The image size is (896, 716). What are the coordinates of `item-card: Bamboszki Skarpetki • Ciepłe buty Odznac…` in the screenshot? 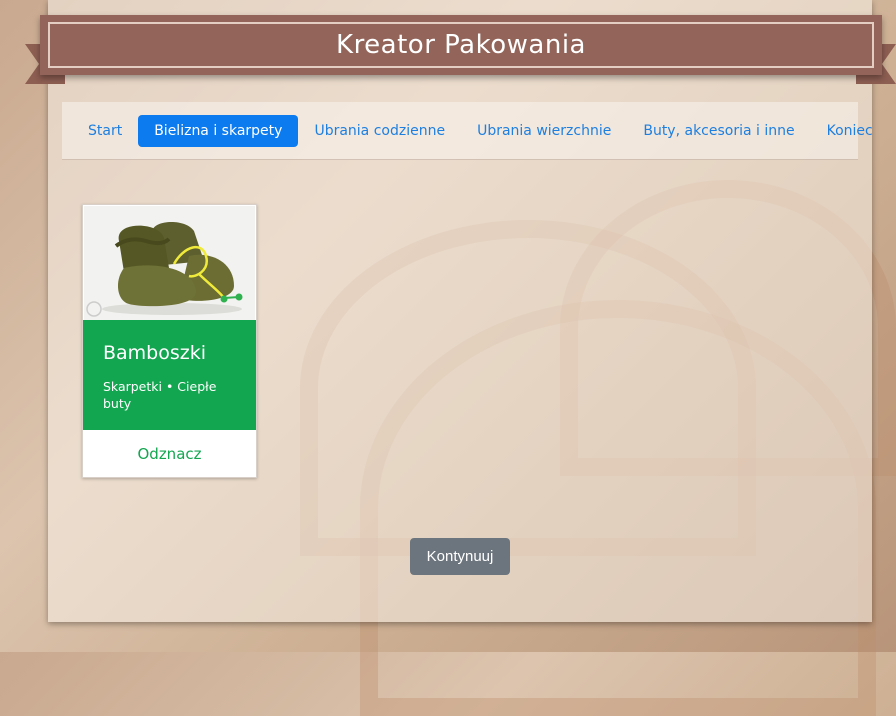 It's located at (169, 341).